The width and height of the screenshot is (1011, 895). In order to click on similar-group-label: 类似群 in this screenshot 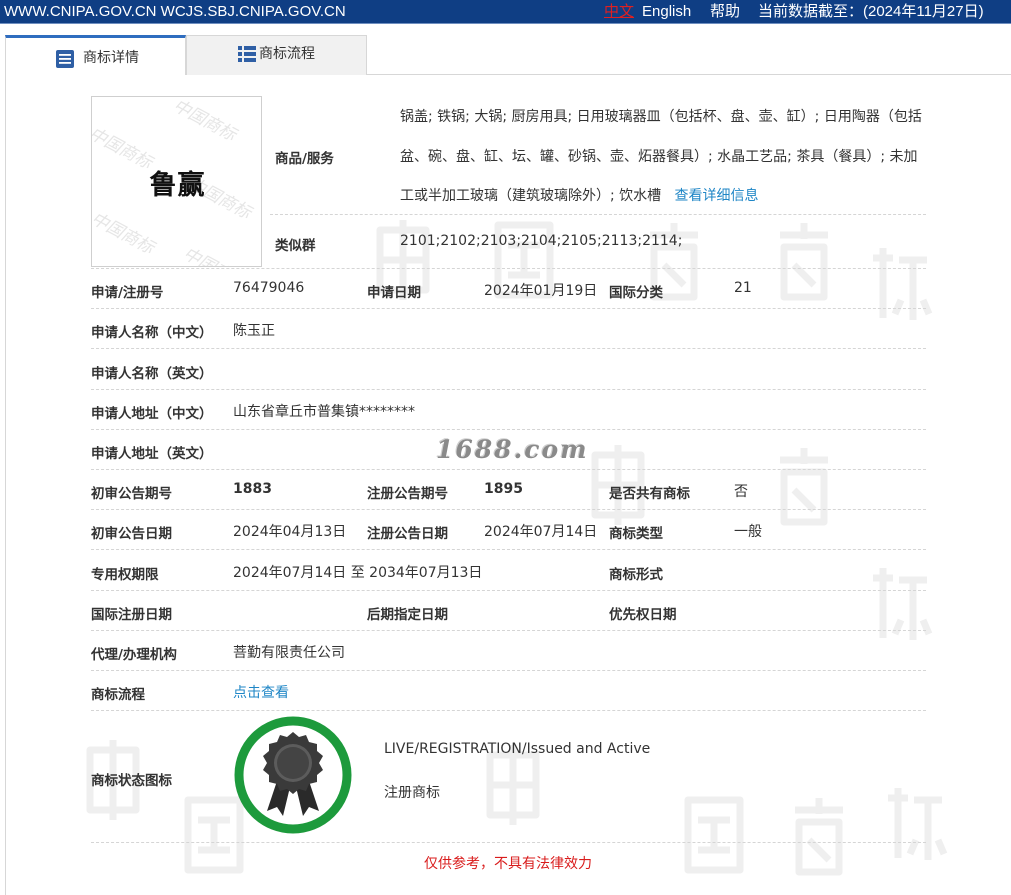, I will do `click(295, 246)`.